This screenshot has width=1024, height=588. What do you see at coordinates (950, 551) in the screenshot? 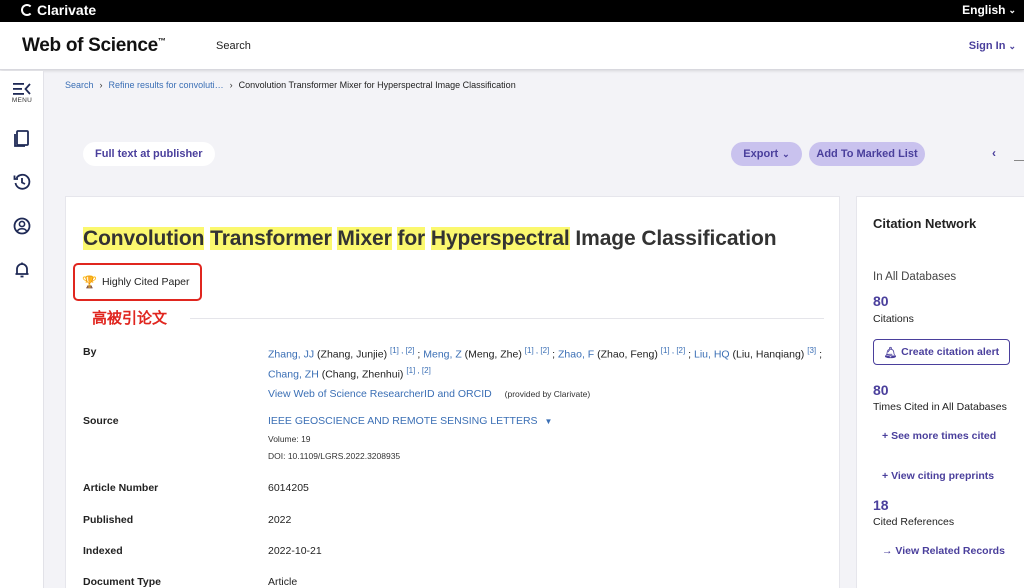
I see `view-related-records-label: View Related Records` at bounding box center [950, 551].